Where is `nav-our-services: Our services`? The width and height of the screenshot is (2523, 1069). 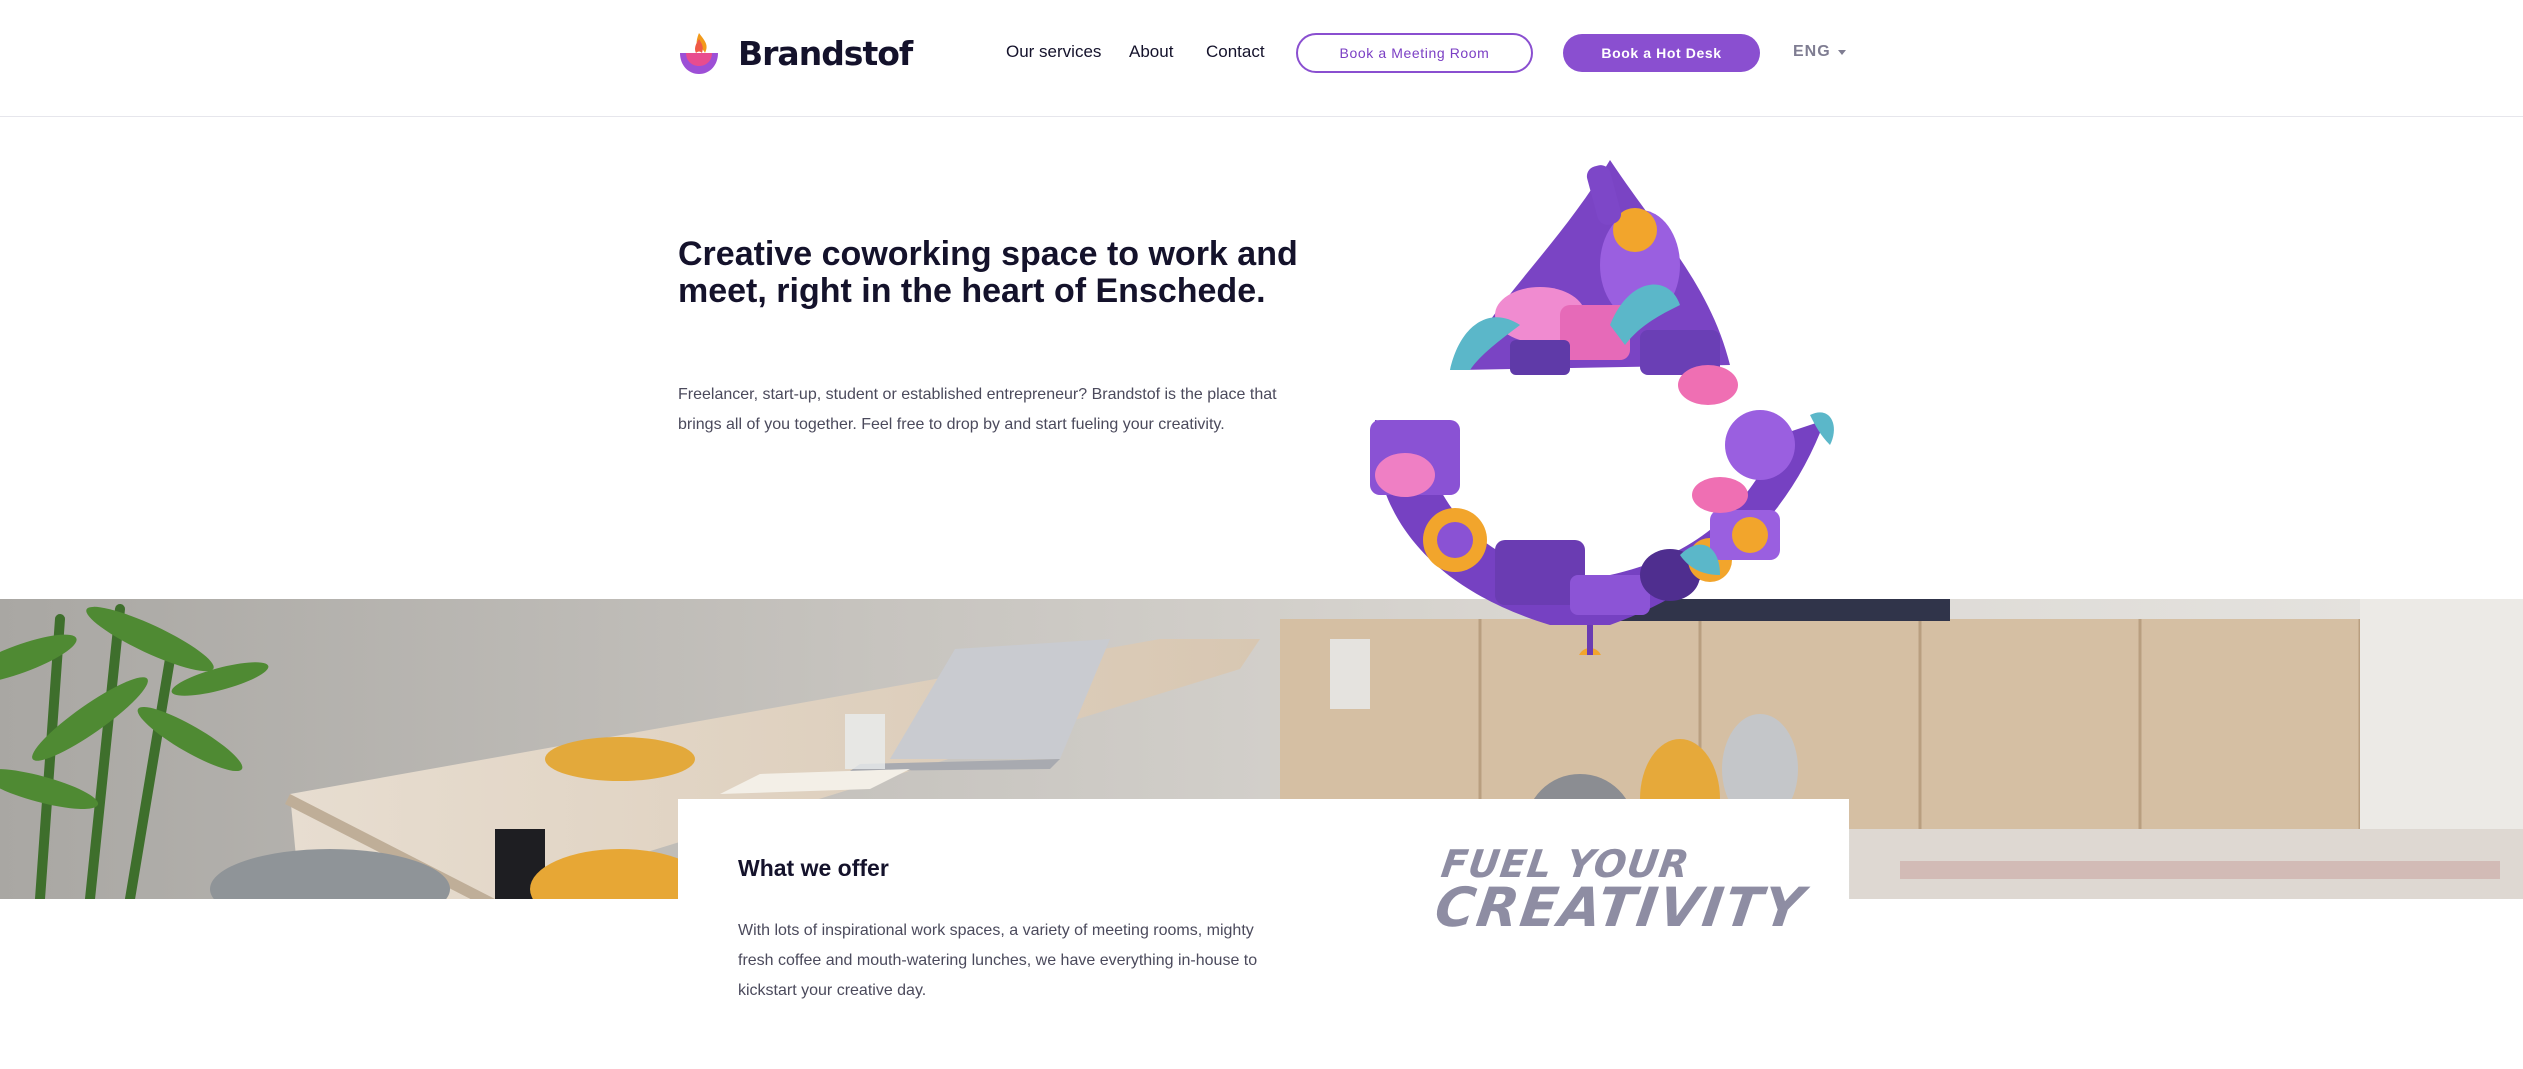 nav-our-services: Our services is located at coordinates (1053, 52).